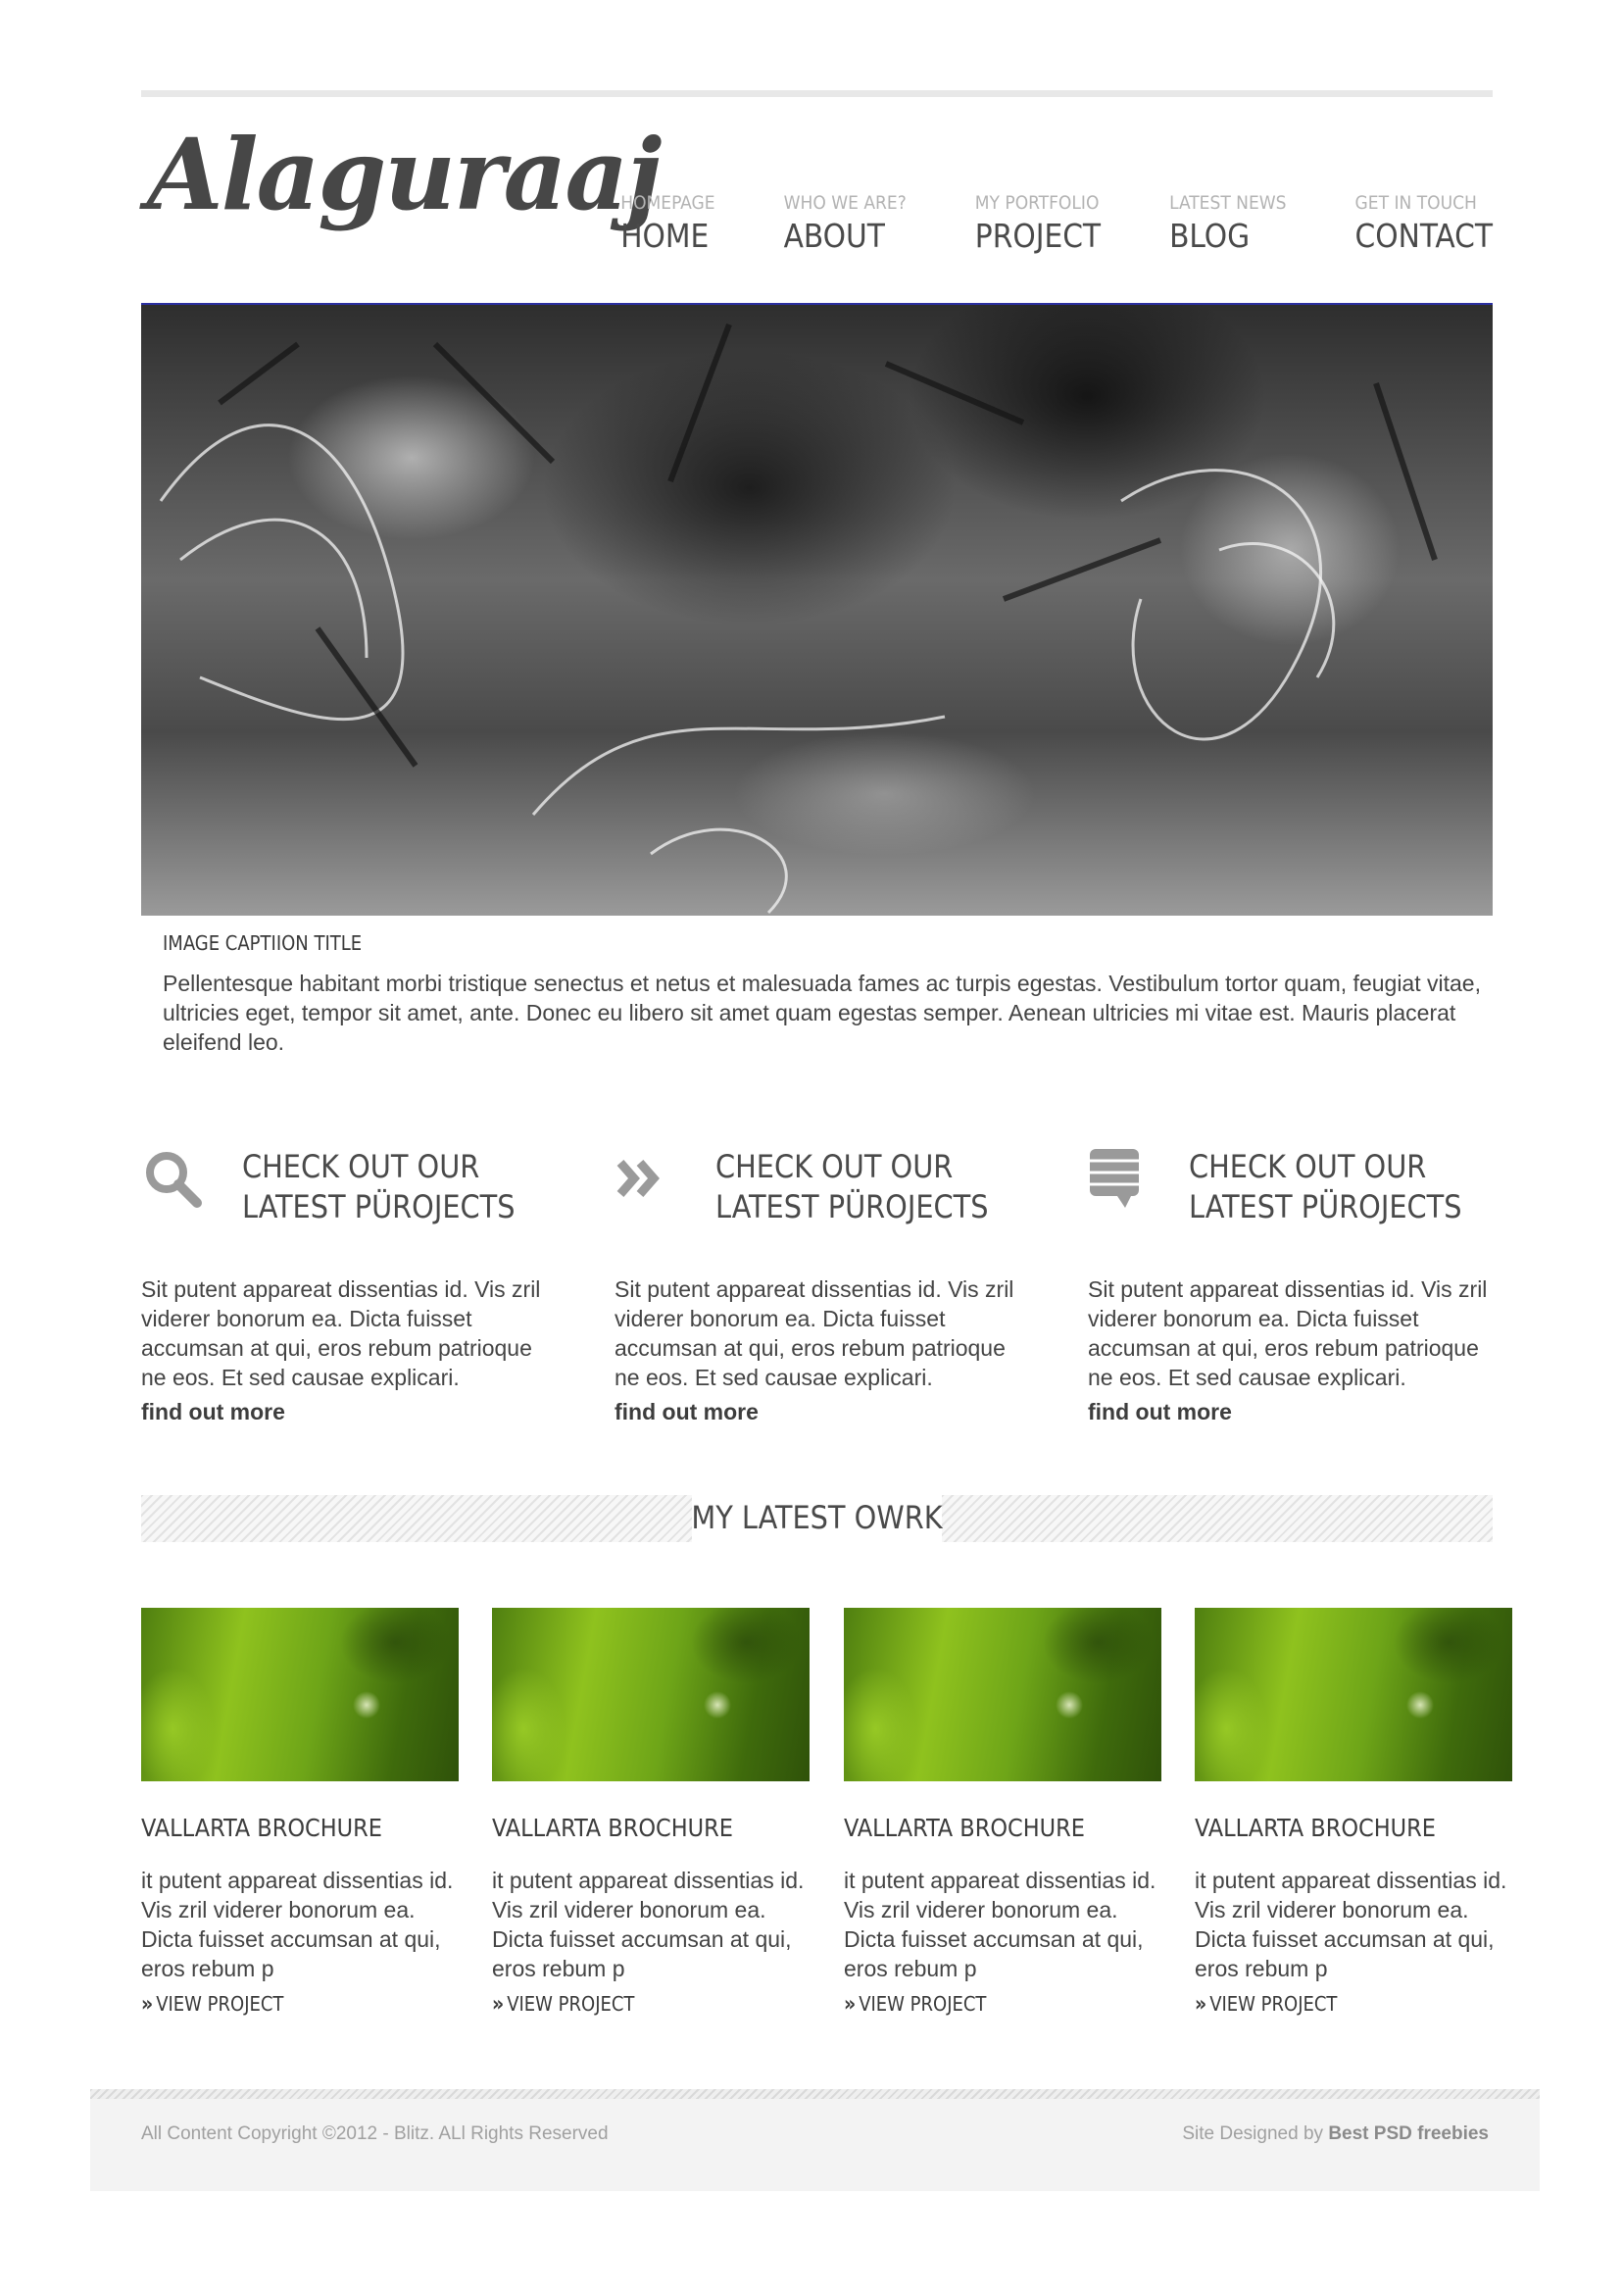 This screenshot has height=2296, width=1623. Describe the element at coordinates (1423, 236) in the screenshot. I see `nav-label: CONTACT` at that location.